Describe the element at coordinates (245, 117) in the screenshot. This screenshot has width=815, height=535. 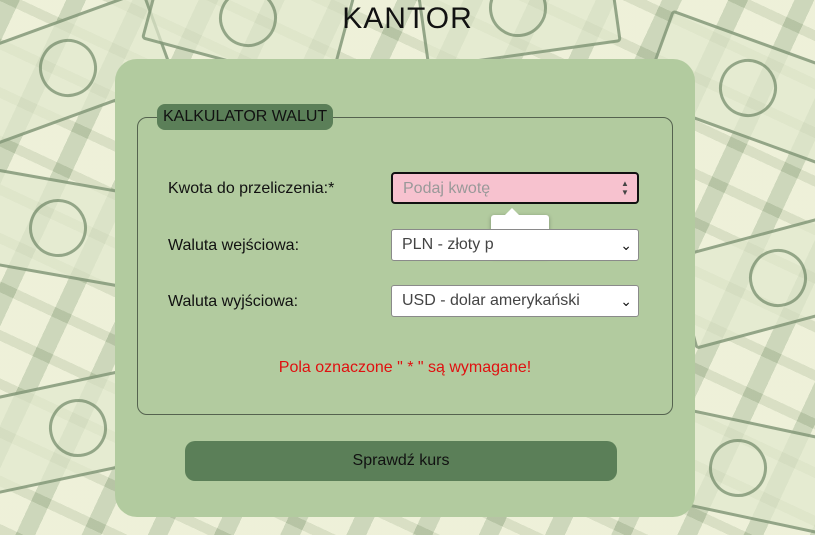
I see `fieldset-legend: KALKULATOR WALUT` at that location.